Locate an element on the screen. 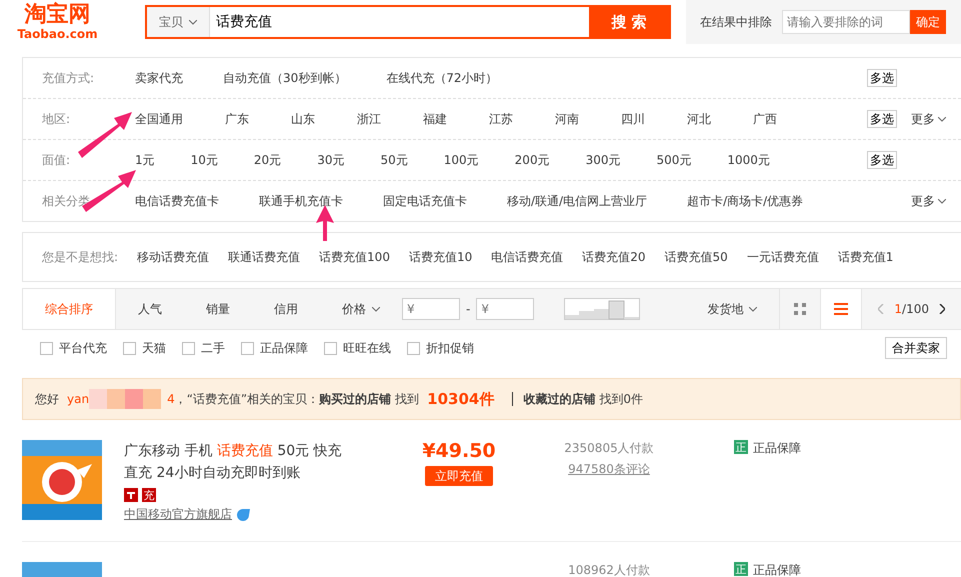 This screenshot has width=961, height=577. paid-count: 2350805人付款 is located at coordinates (609, 448).